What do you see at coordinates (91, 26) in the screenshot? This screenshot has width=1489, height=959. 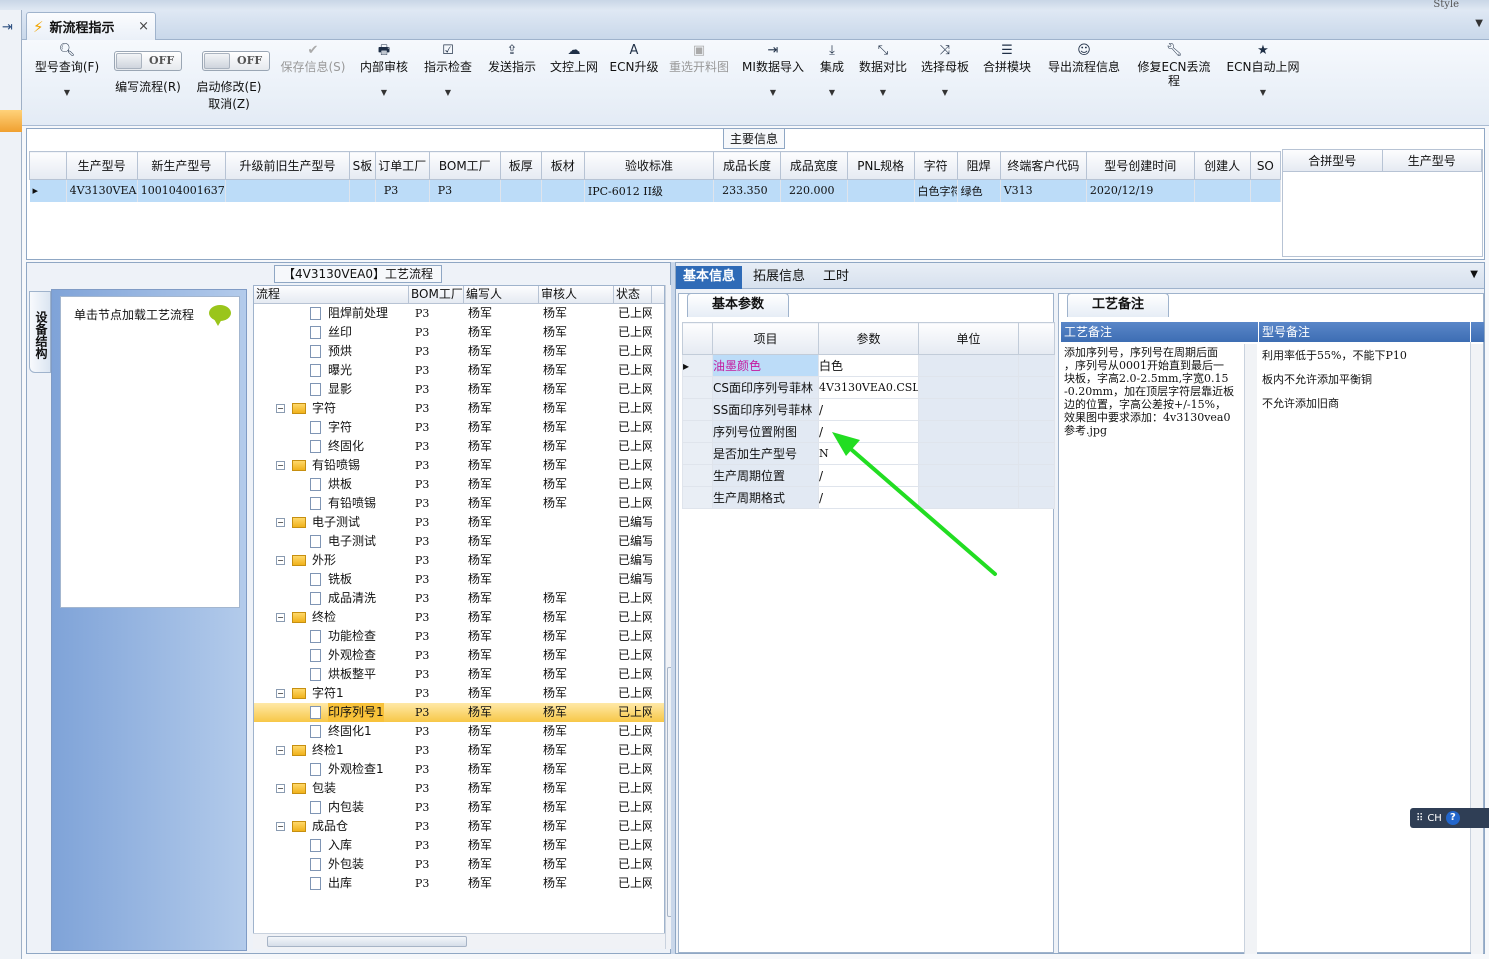 I see `tab-new-flow: ⚡ 新流程指示 ×` at bounding box center [91, 26].